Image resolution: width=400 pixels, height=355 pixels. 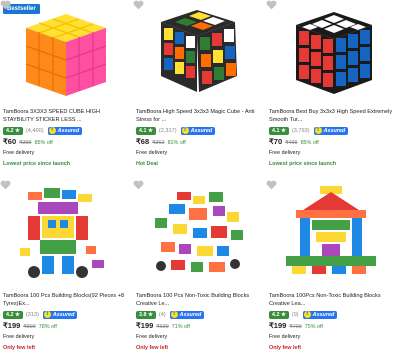 I want to click on discount: 75% off, so click(x=313, y=327).